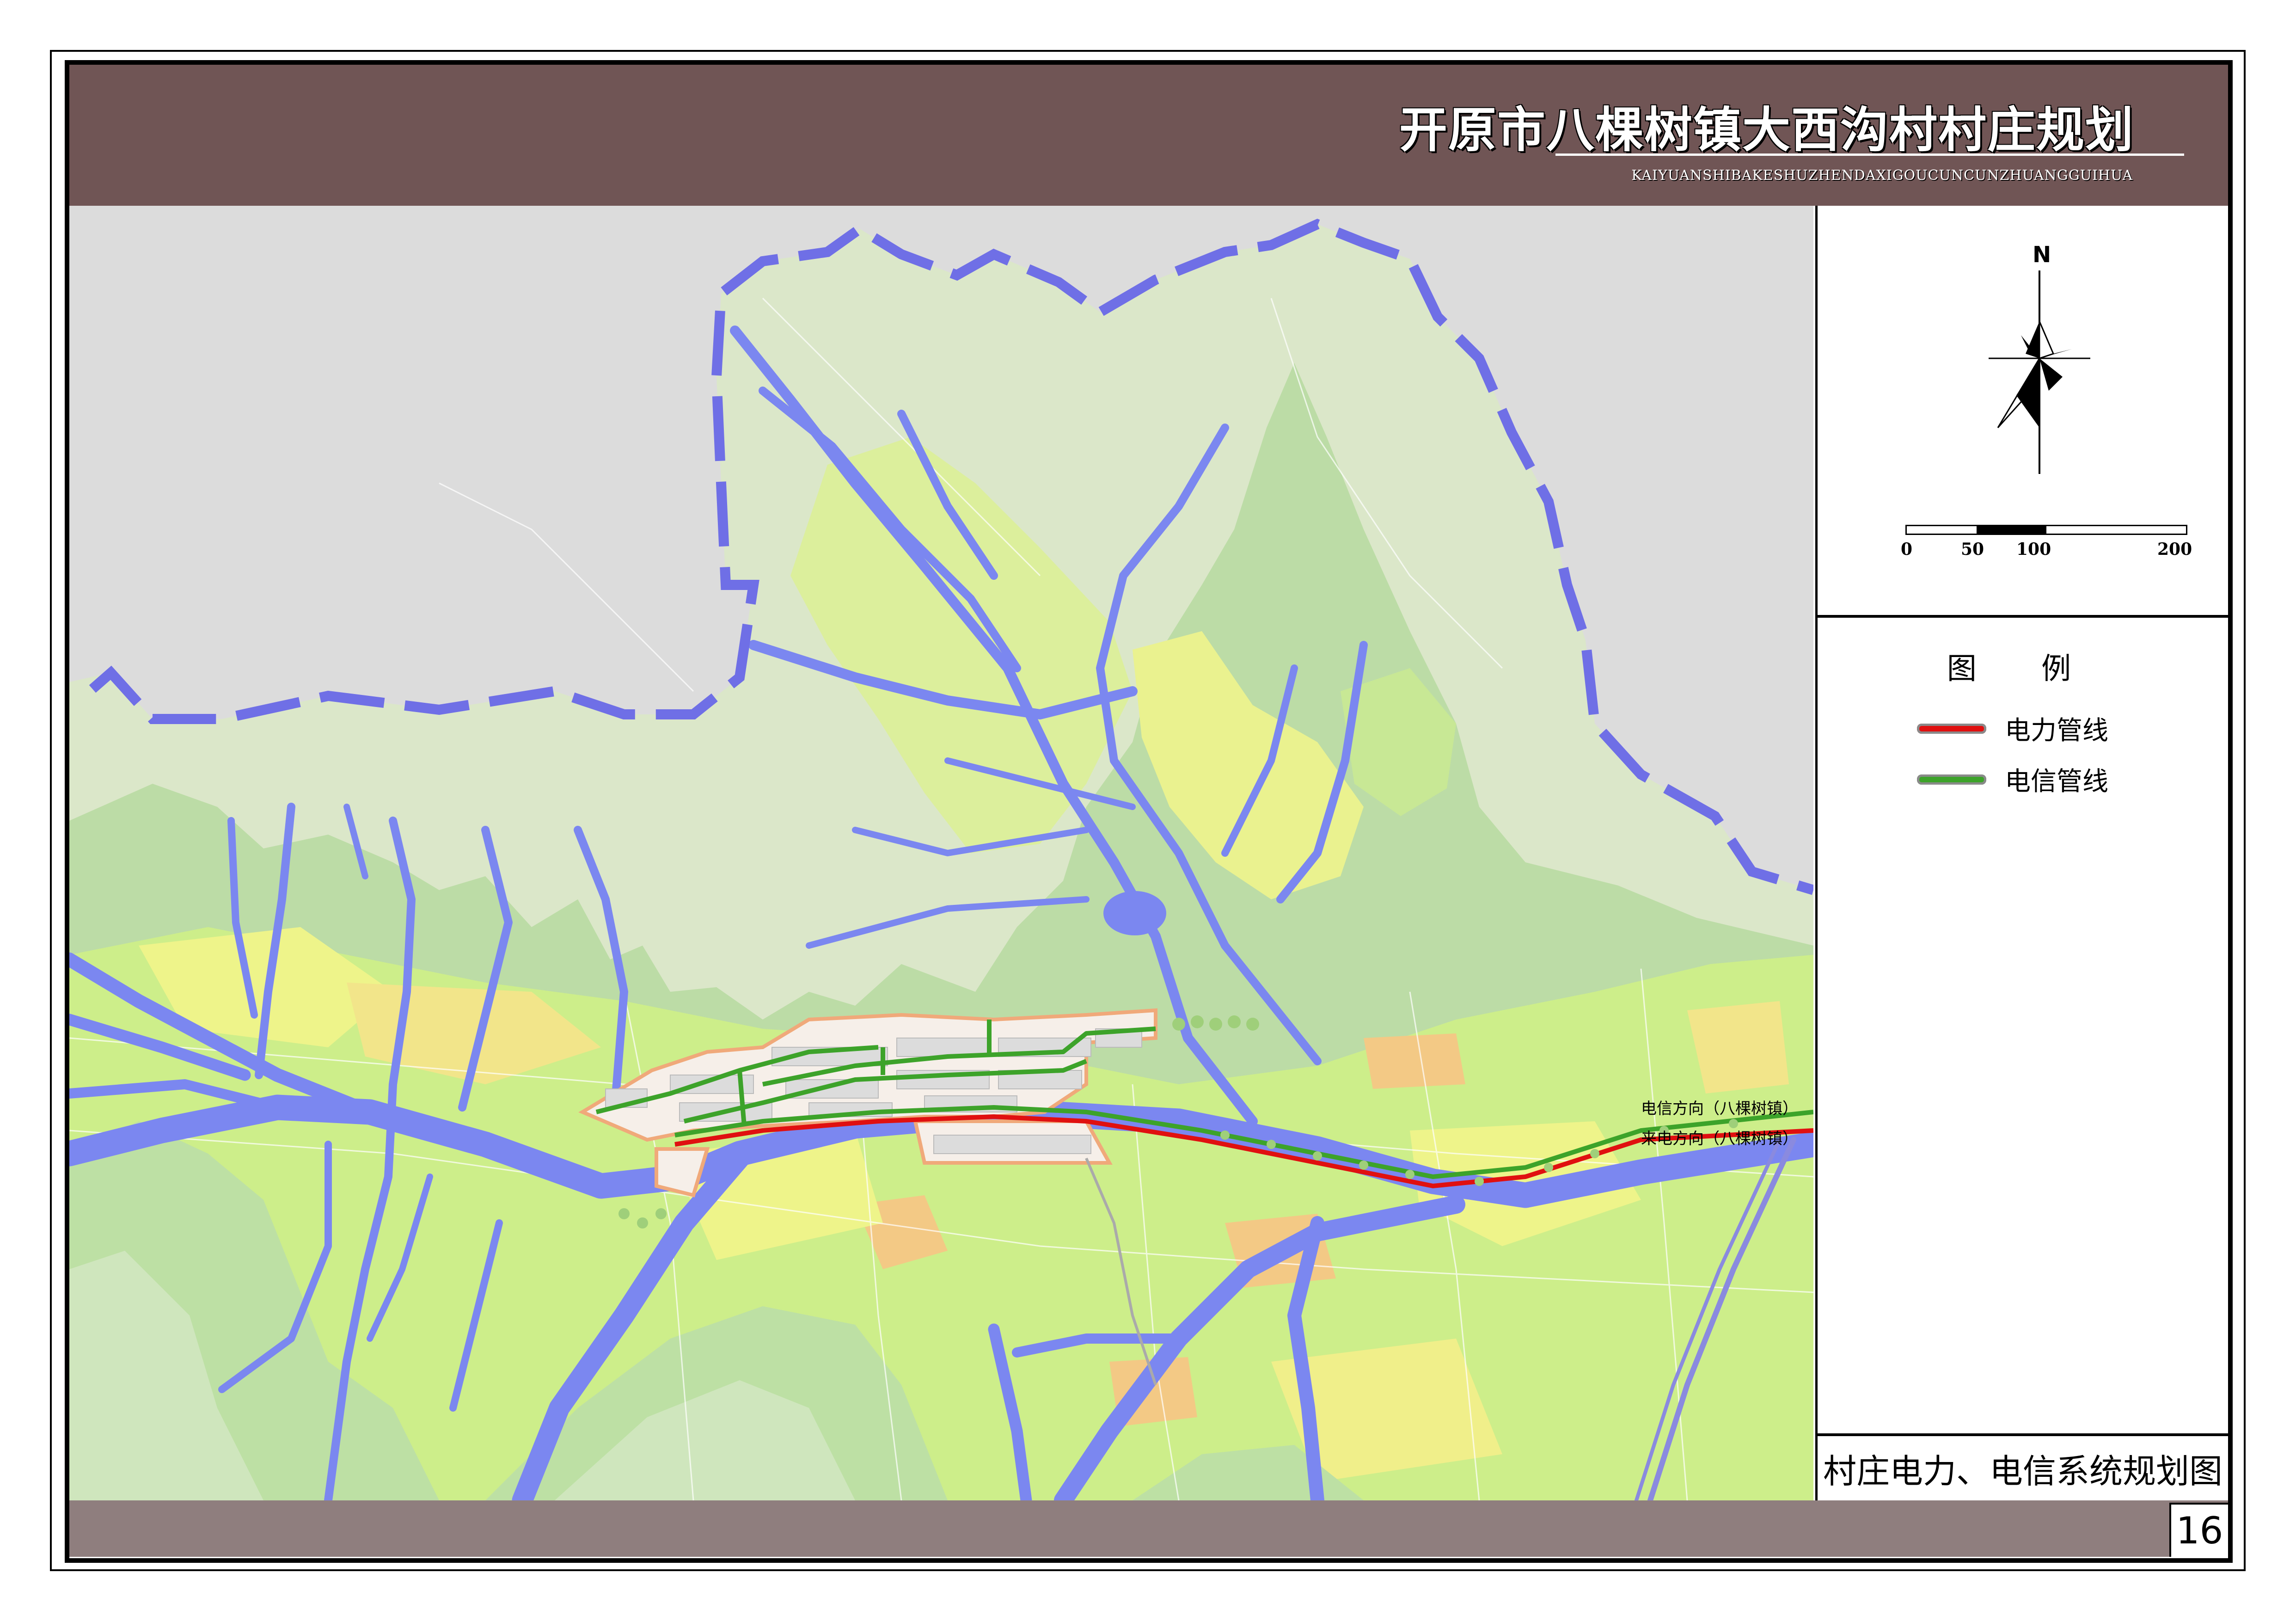  Describe the element at coordinates (2174, 549) in the screenshot. I see `scale-tick-200: 200` at that location.